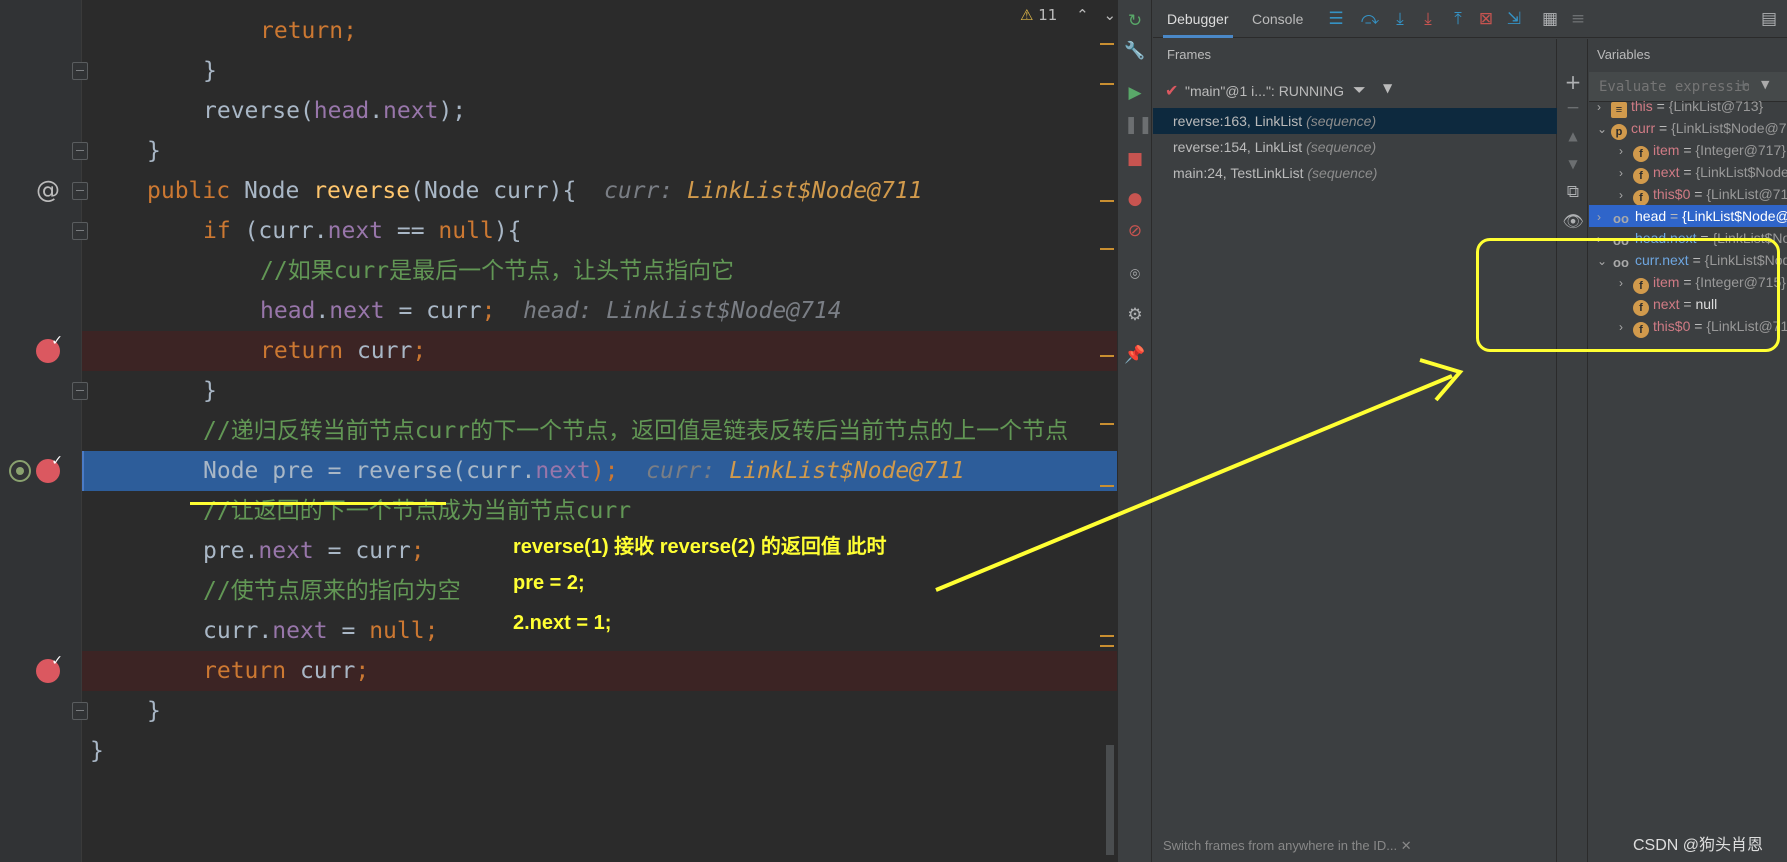 The width and height of the screenshot is (1787, 862). I want to click on code-line: pre.next = curr;, so click(314, 551).